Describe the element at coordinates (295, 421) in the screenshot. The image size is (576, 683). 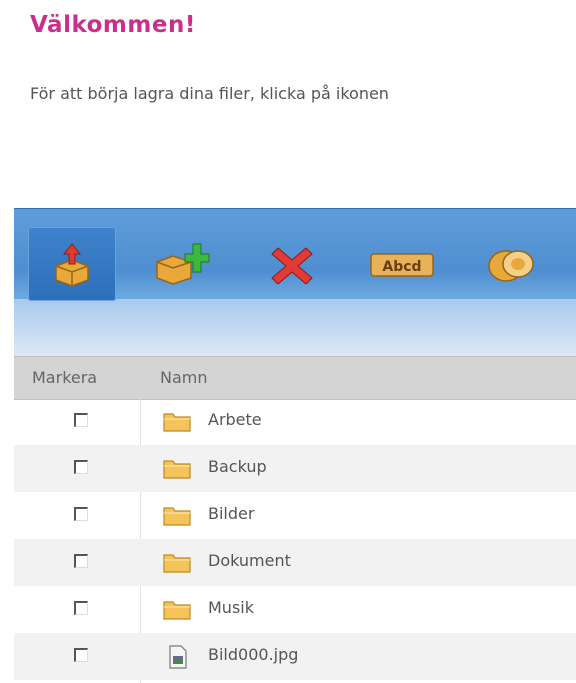
I see `table-row: Arbete` at that location.